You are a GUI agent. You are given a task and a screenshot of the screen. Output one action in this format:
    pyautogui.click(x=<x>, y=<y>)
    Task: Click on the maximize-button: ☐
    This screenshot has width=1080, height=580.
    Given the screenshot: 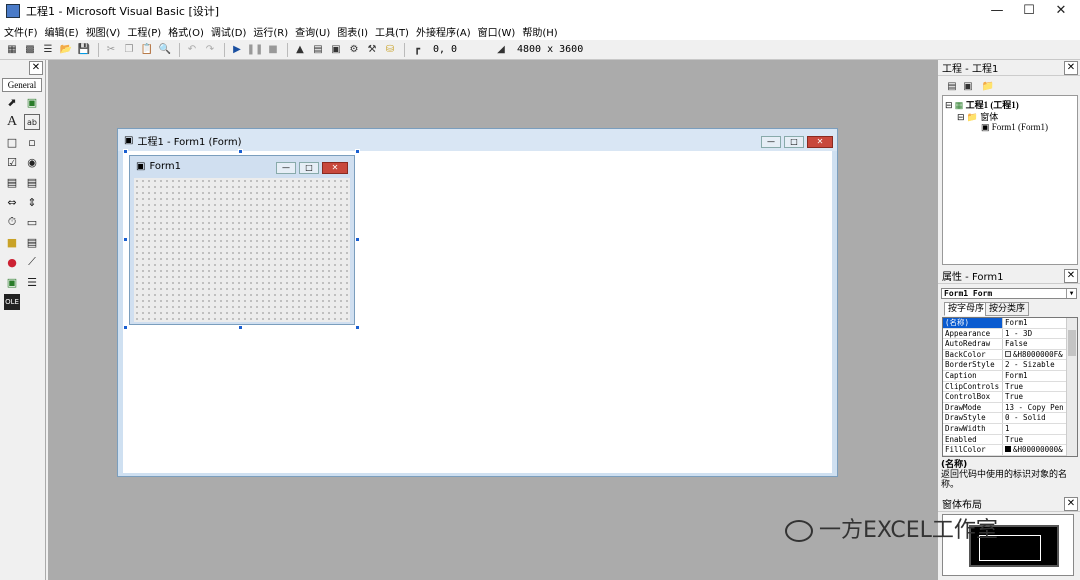 What is the action you would take?
    pyautogui.click(x=1029, y=11)
    